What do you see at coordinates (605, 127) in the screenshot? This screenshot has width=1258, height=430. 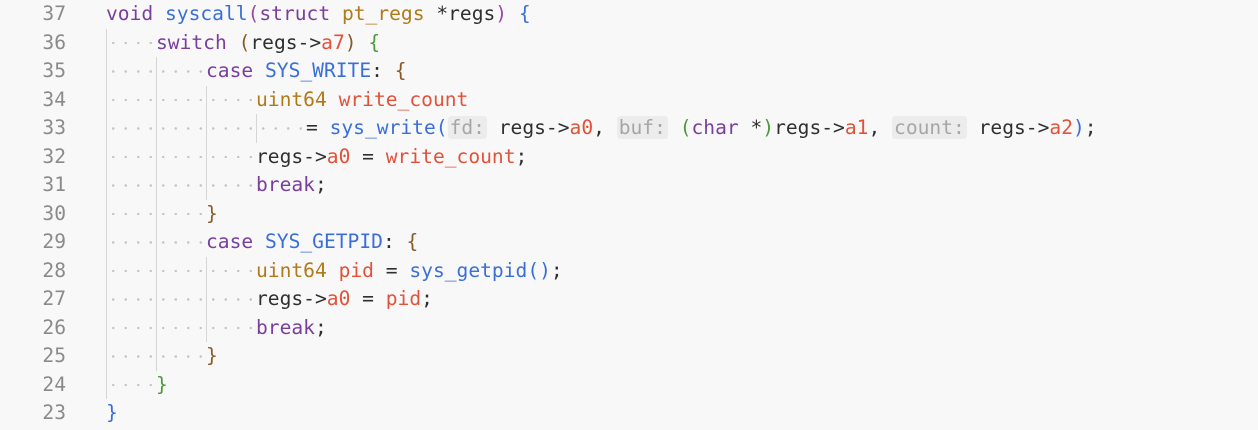 I see `code-token: ,` at bounding box center [605, 127].